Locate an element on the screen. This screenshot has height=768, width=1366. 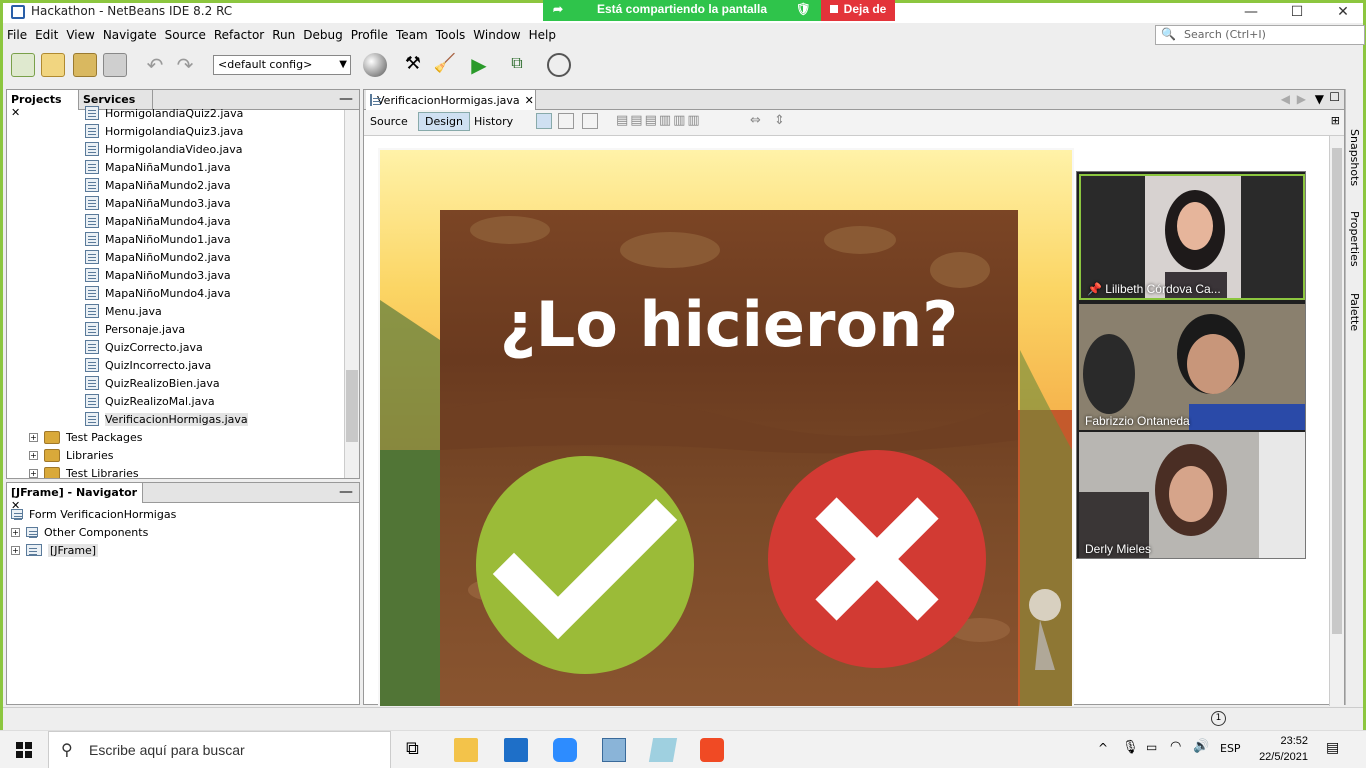
nav-form-item: Form VerificacionHormigas is located at coordinates (93, 514).